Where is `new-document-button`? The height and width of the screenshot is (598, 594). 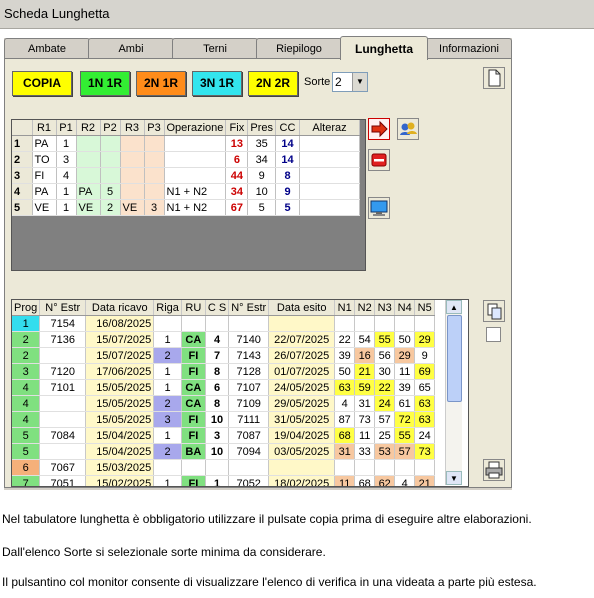 new-document-button is located at coordinates (494, 78).